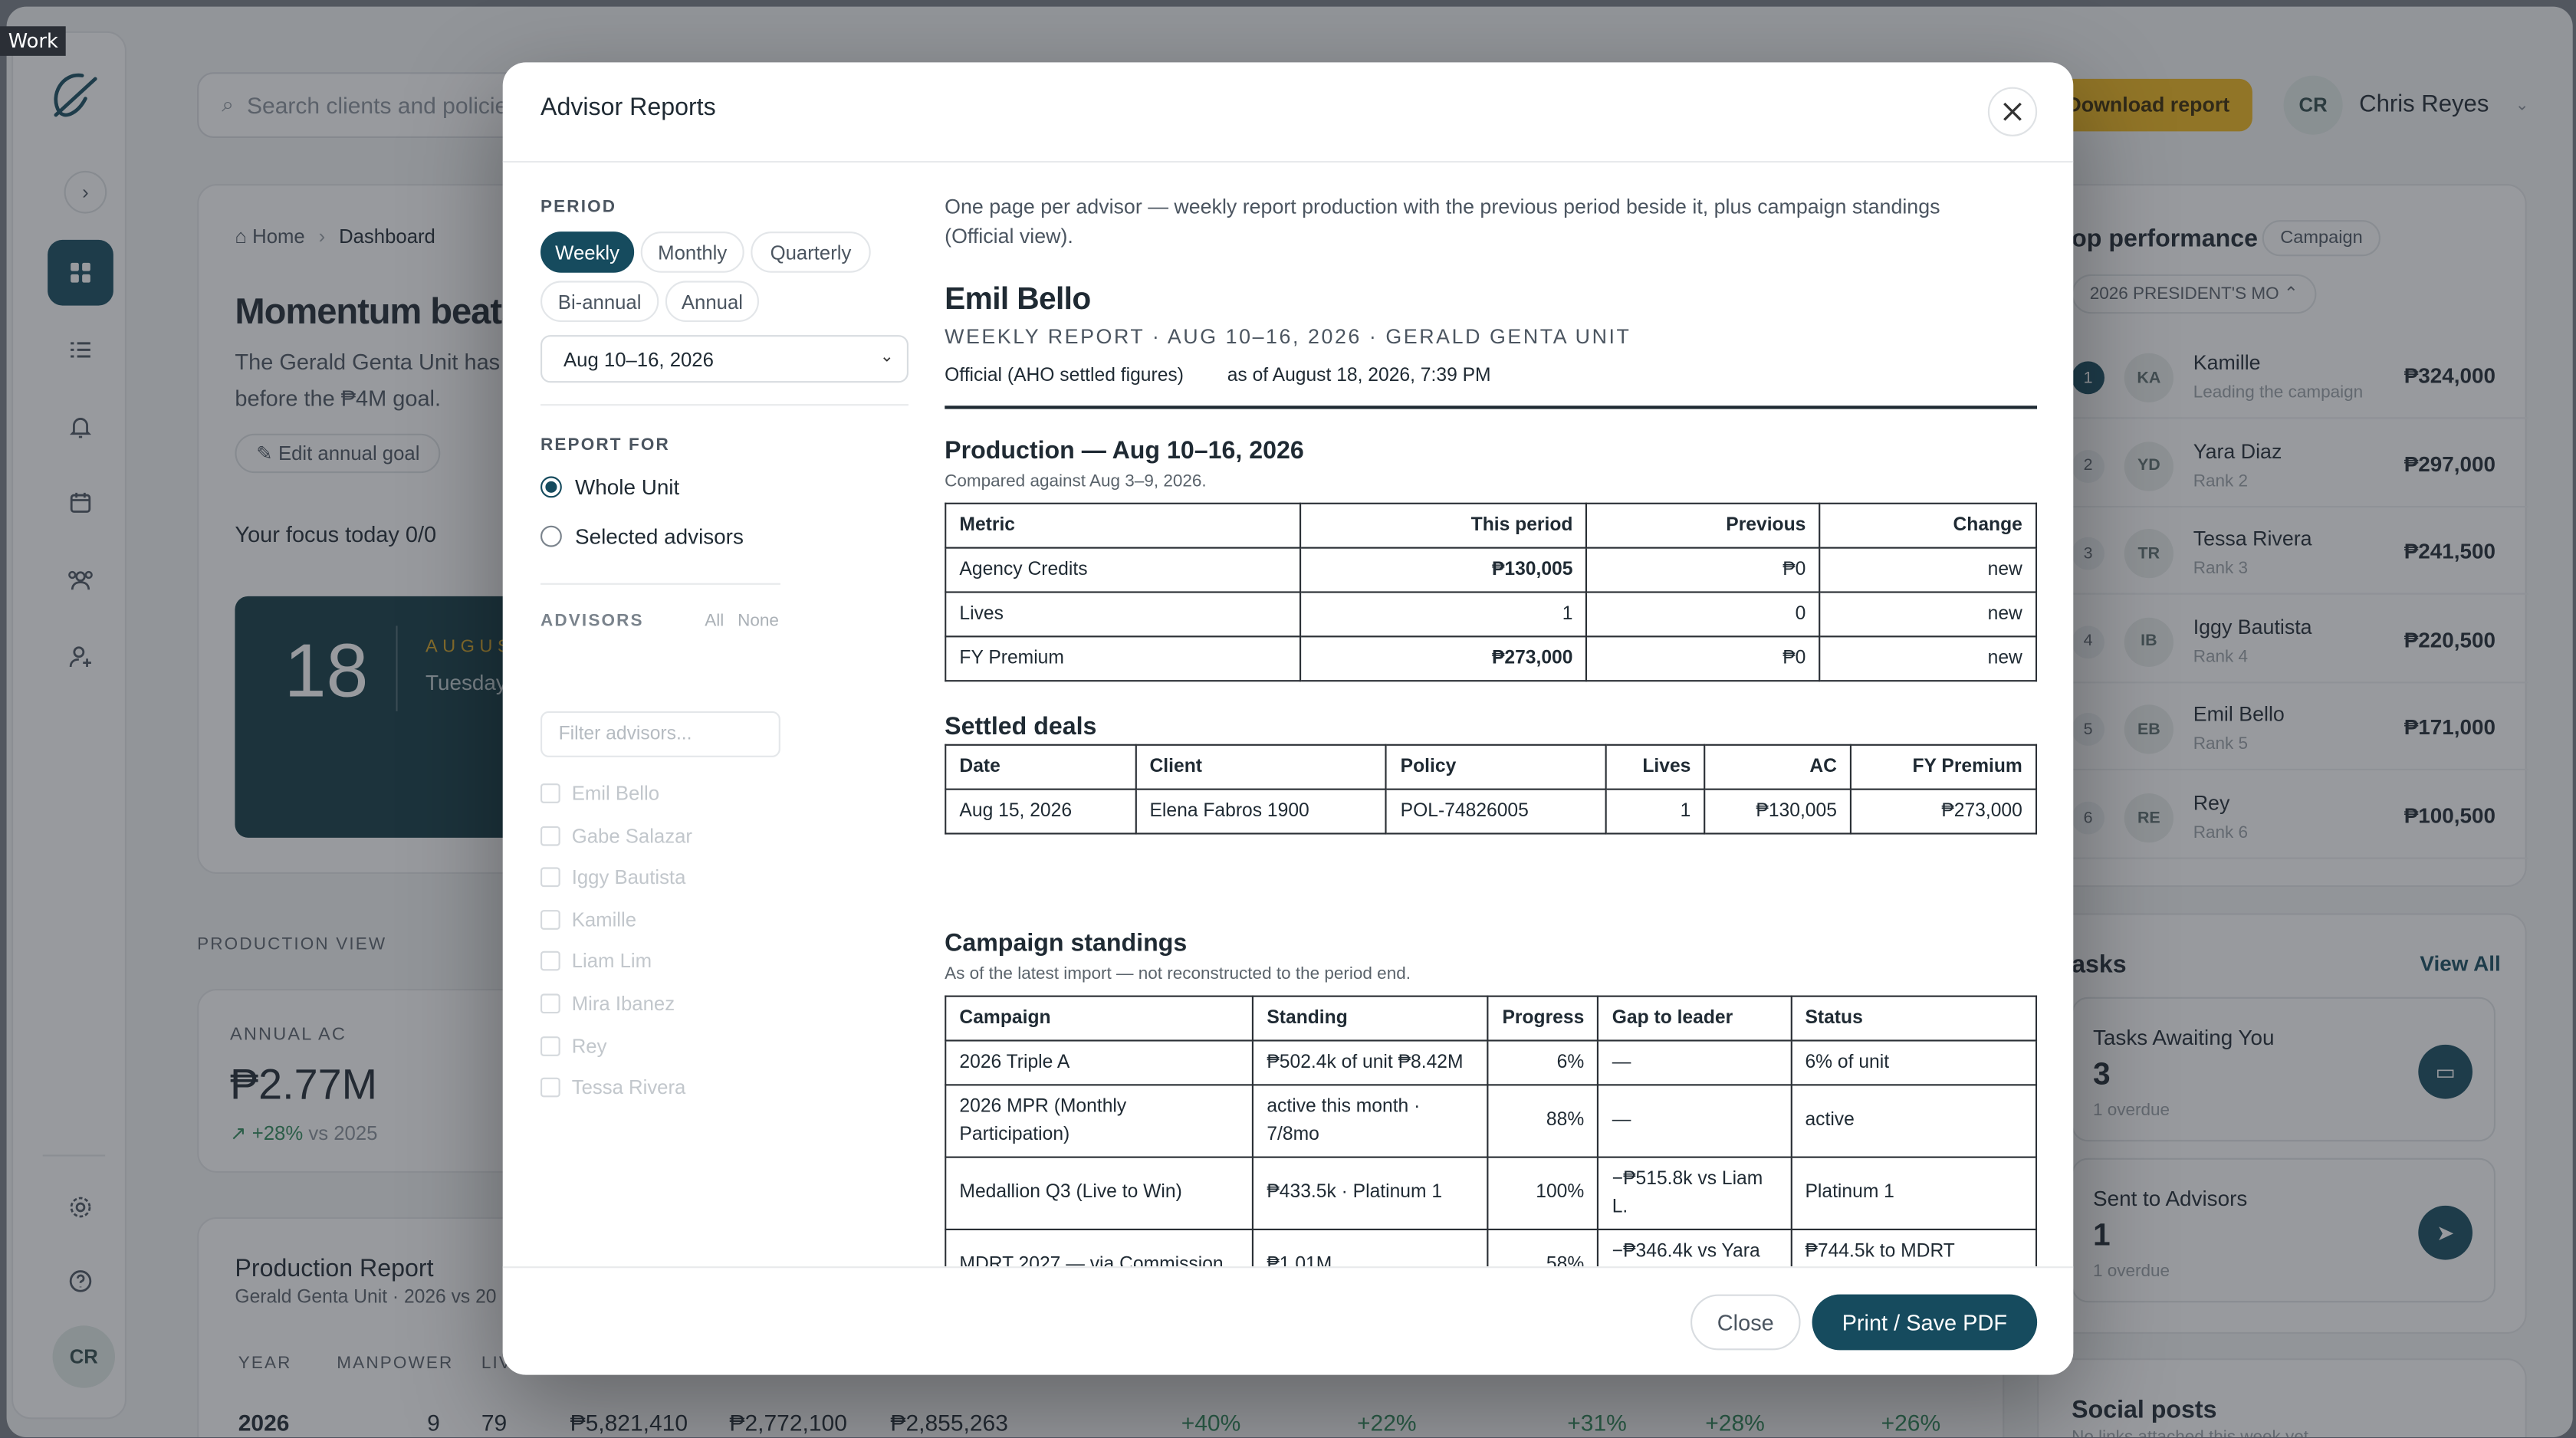 The height and width of the screenshot is (1438, 2576). I want to click on advisor-label: Gabe Salazar, so click(631, 835).